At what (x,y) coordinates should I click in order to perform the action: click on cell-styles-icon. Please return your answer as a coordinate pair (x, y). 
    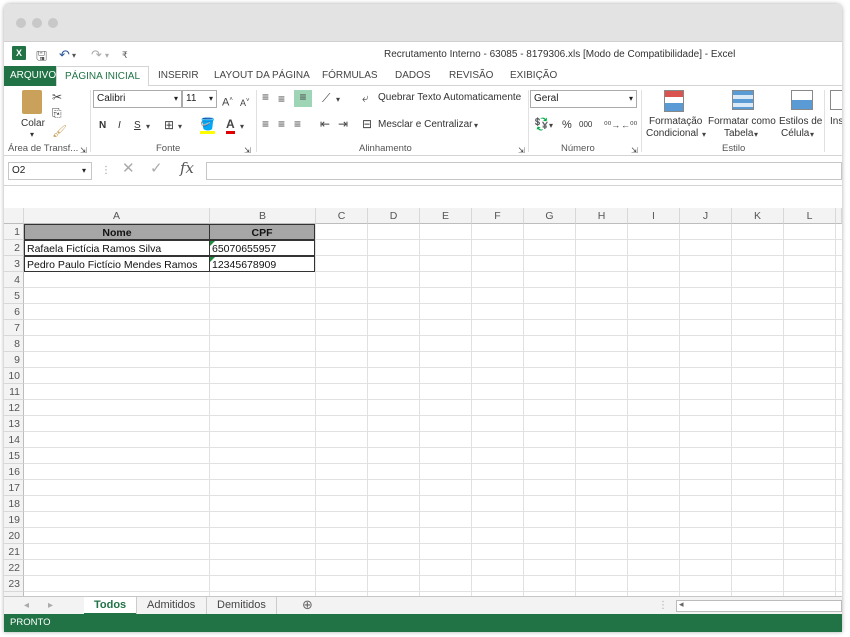
    Looking at the image, I should click on (802, 100).